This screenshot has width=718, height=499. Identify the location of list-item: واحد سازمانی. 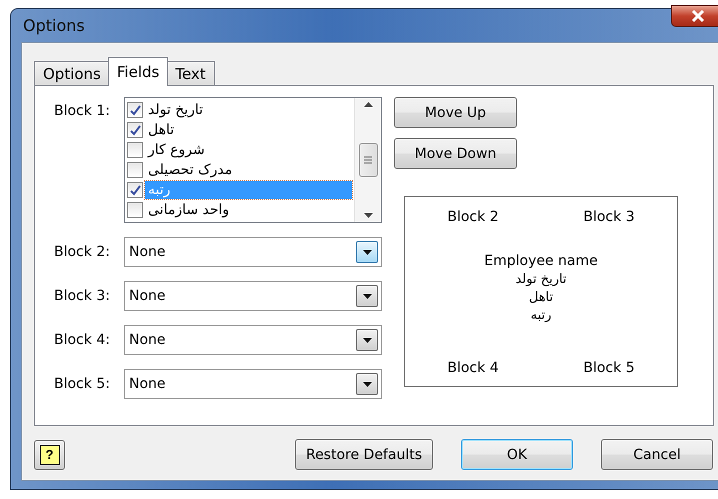
(248, 210).